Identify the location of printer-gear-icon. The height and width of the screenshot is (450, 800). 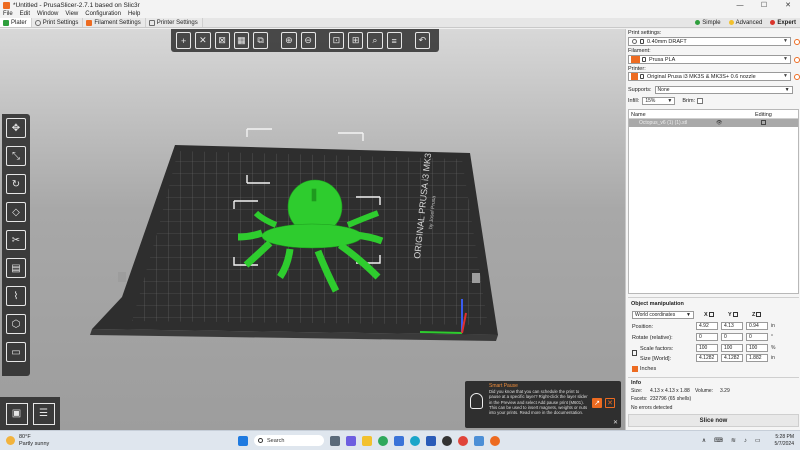
(797, 77).